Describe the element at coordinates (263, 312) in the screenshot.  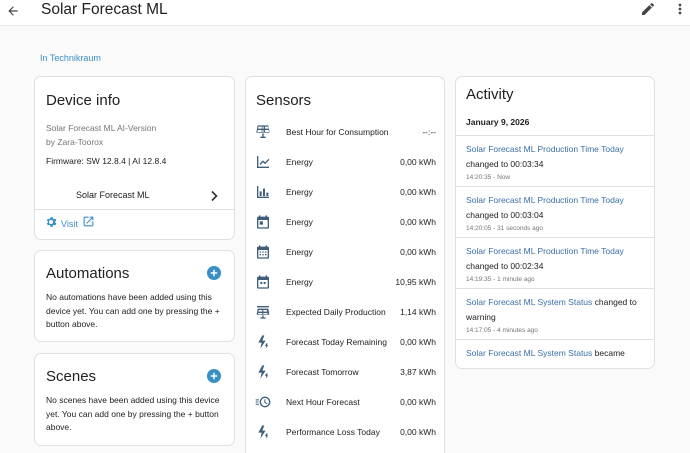
I see `solar-power-icon` at that location.